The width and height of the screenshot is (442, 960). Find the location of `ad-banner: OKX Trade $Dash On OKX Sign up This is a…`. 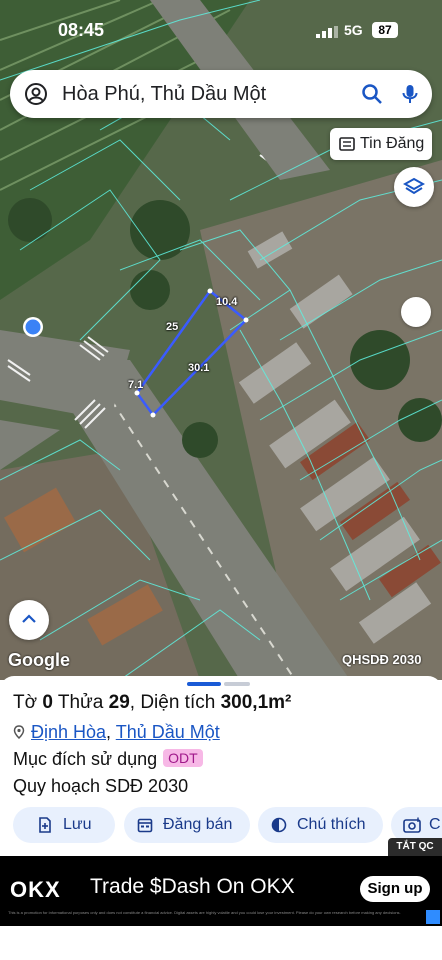

ad-banner: OKX Trade $Dash On OKX Sign up This is a… is located at coordinates (221, 891).